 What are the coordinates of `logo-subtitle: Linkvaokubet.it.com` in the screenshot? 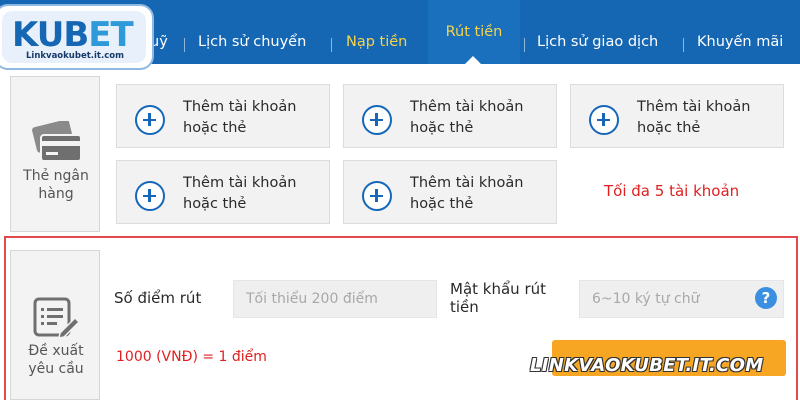 It's located at (75, 56).